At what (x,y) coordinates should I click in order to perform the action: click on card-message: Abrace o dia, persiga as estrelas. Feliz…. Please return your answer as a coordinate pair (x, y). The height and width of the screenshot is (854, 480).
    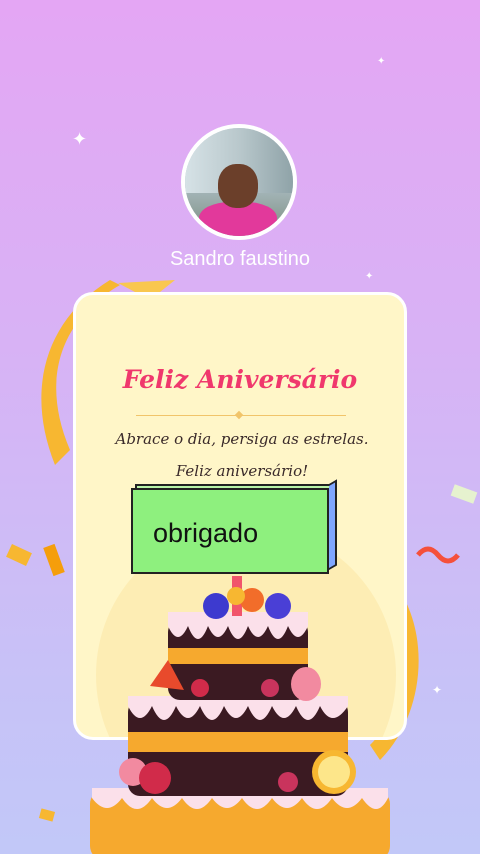
    Looking at the image, I should click on (242, 455).